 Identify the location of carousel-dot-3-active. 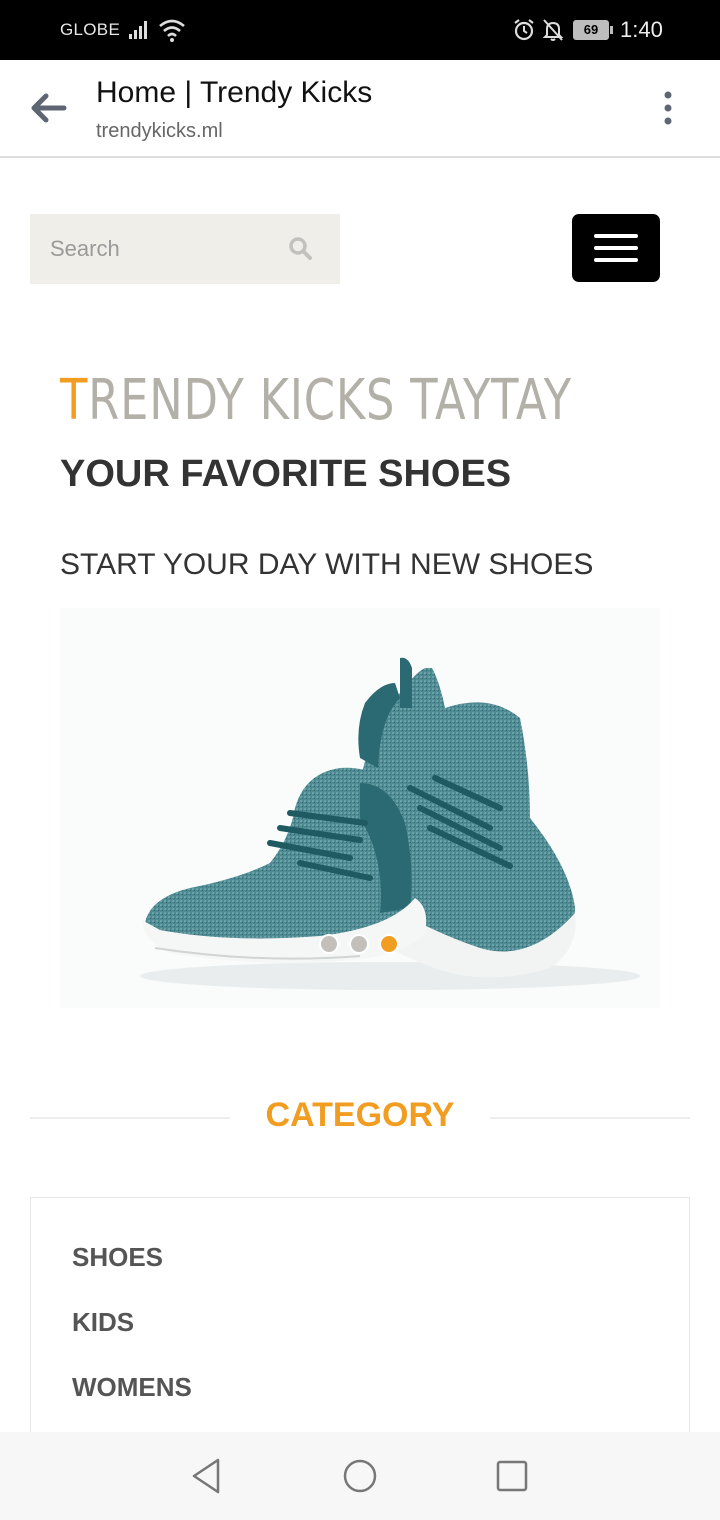
(389, 944).